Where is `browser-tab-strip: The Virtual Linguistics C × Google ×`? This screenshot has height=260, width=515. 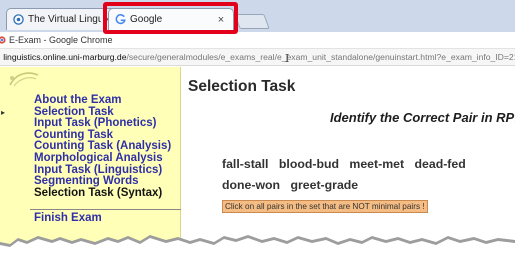 browser-tab-strip: The Virtual Linguistics C × Google × is located at coordinates (257, 16).